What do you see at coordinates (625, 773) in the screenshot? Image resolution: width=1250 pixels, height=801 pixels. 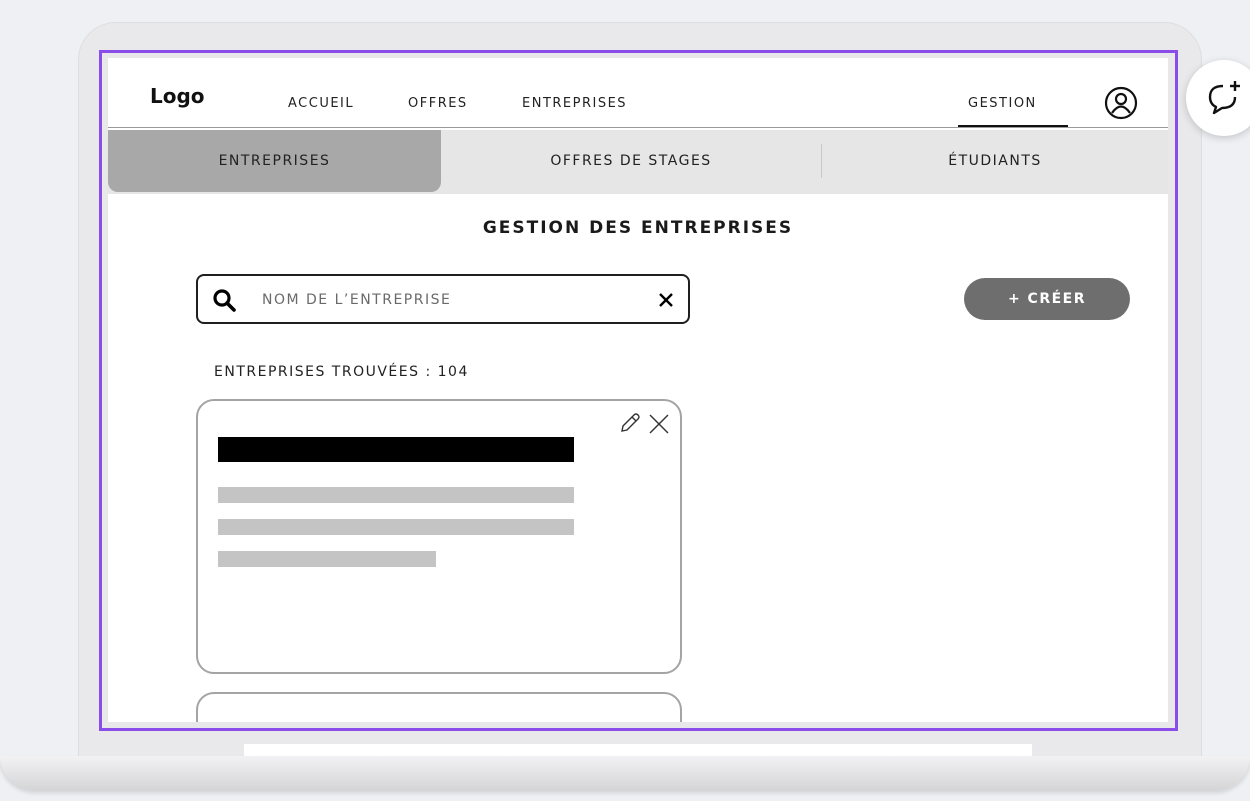 I see `laptop-base` at bounding box center [625, 773].